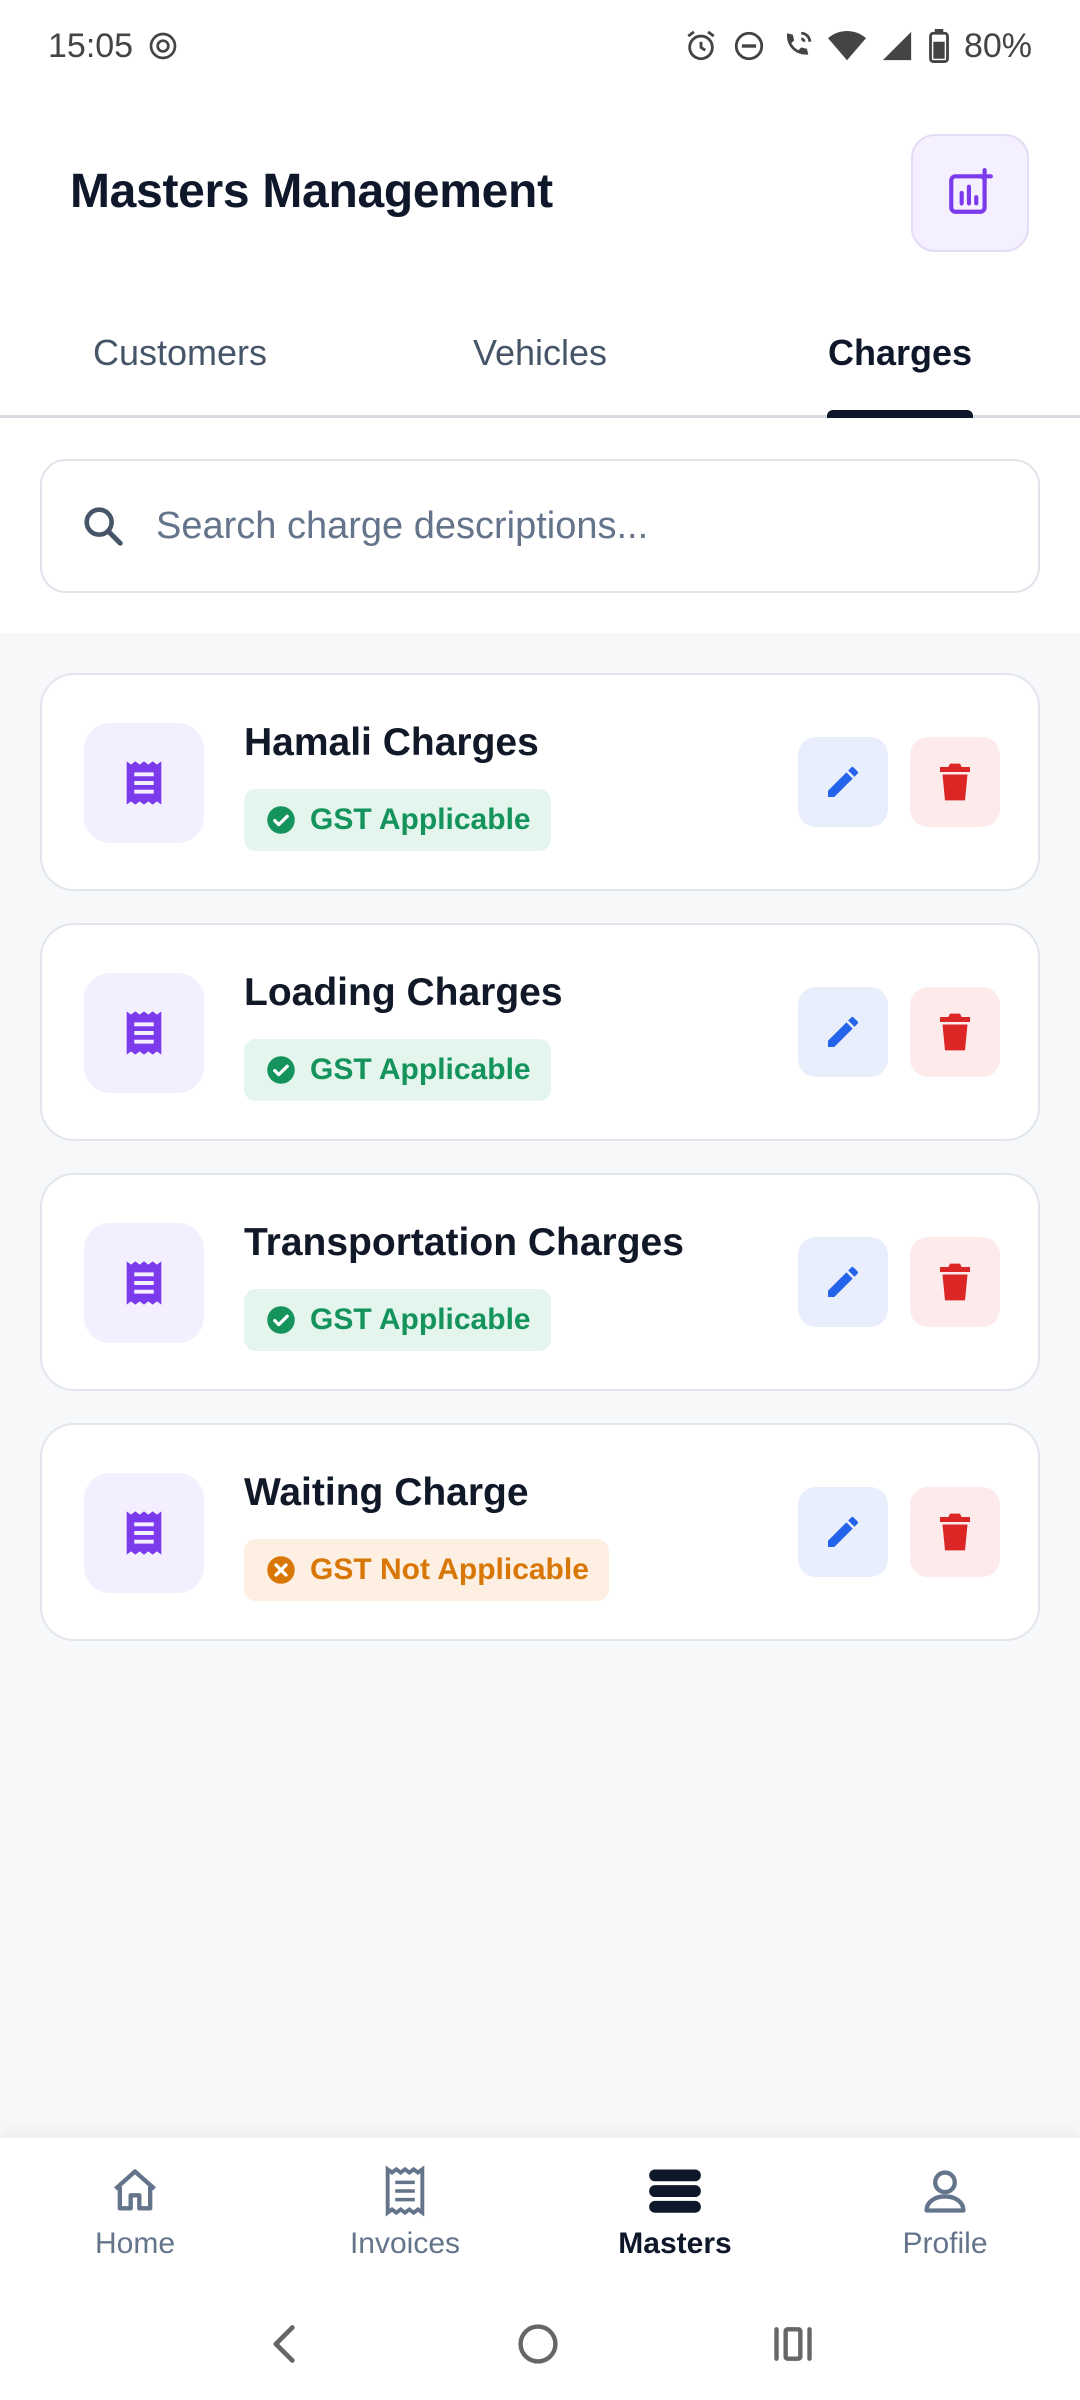  Describe the element at coordinates (540, 1032) in the screenshot. I see `charge-card: Loading Charges GST Applicable` at that location.